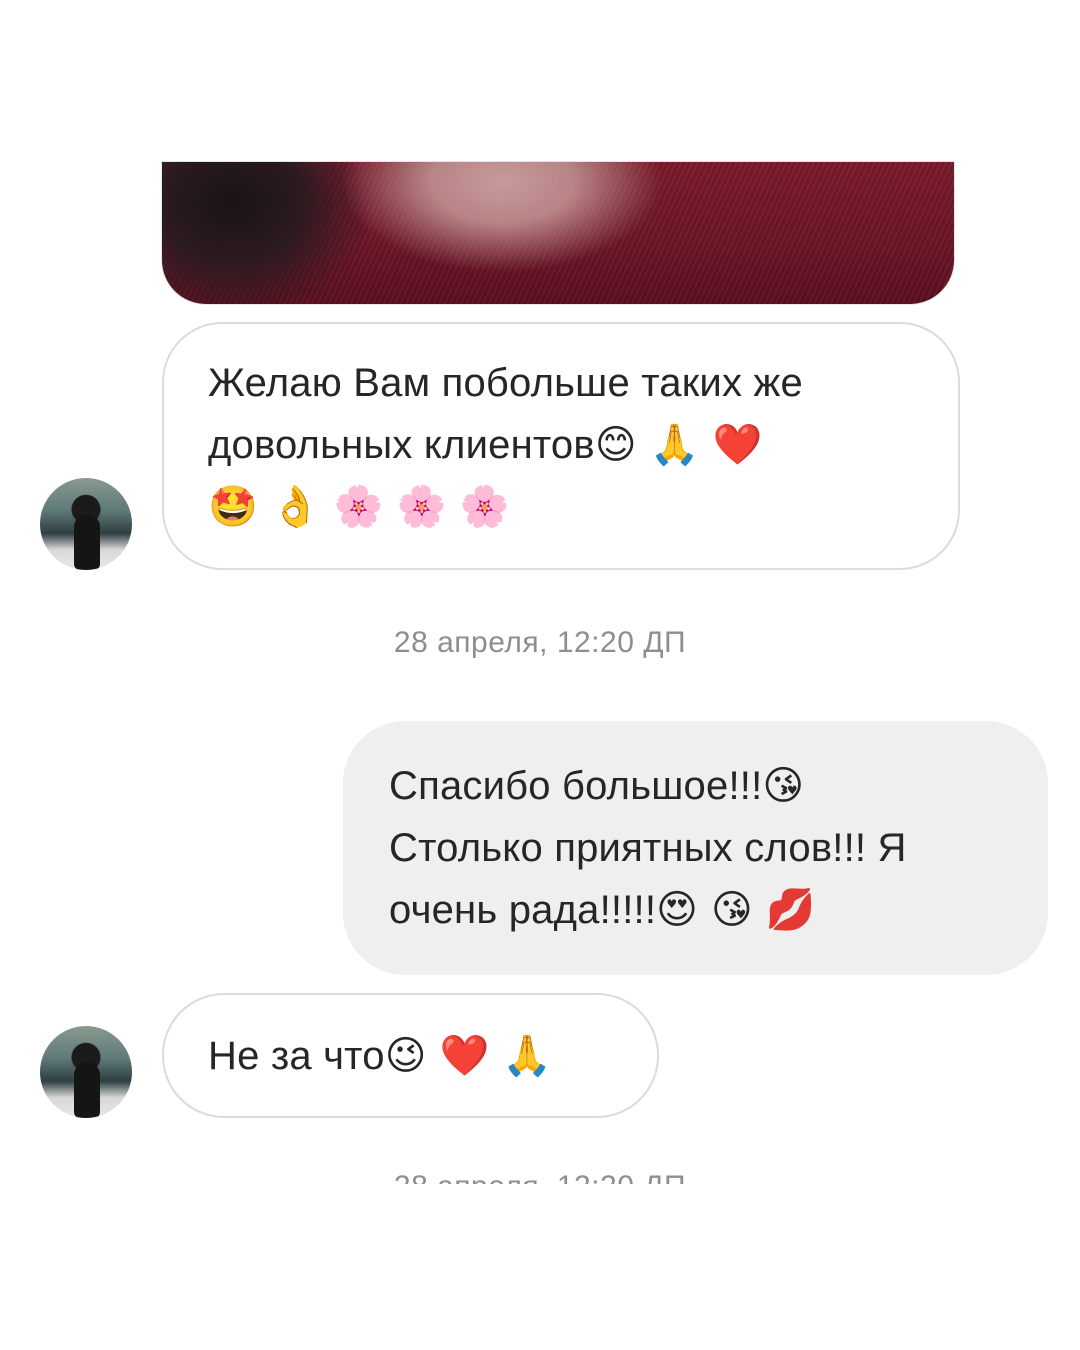  What do you see at coordinates (558, 233) in the screenshot?
I see `photo-message` at bounding box center [558, 233].